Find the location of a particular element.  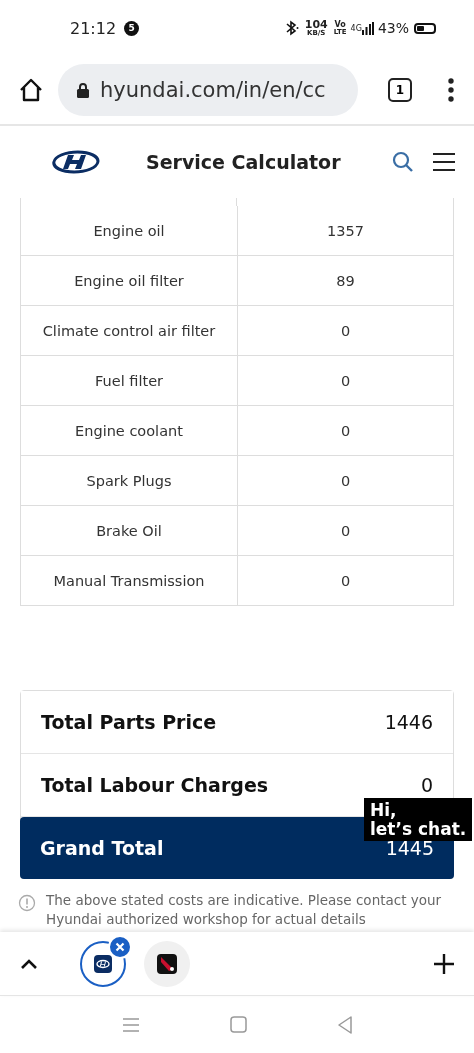

summary-label: Total Parts Price is located at coordinates (129, 722).